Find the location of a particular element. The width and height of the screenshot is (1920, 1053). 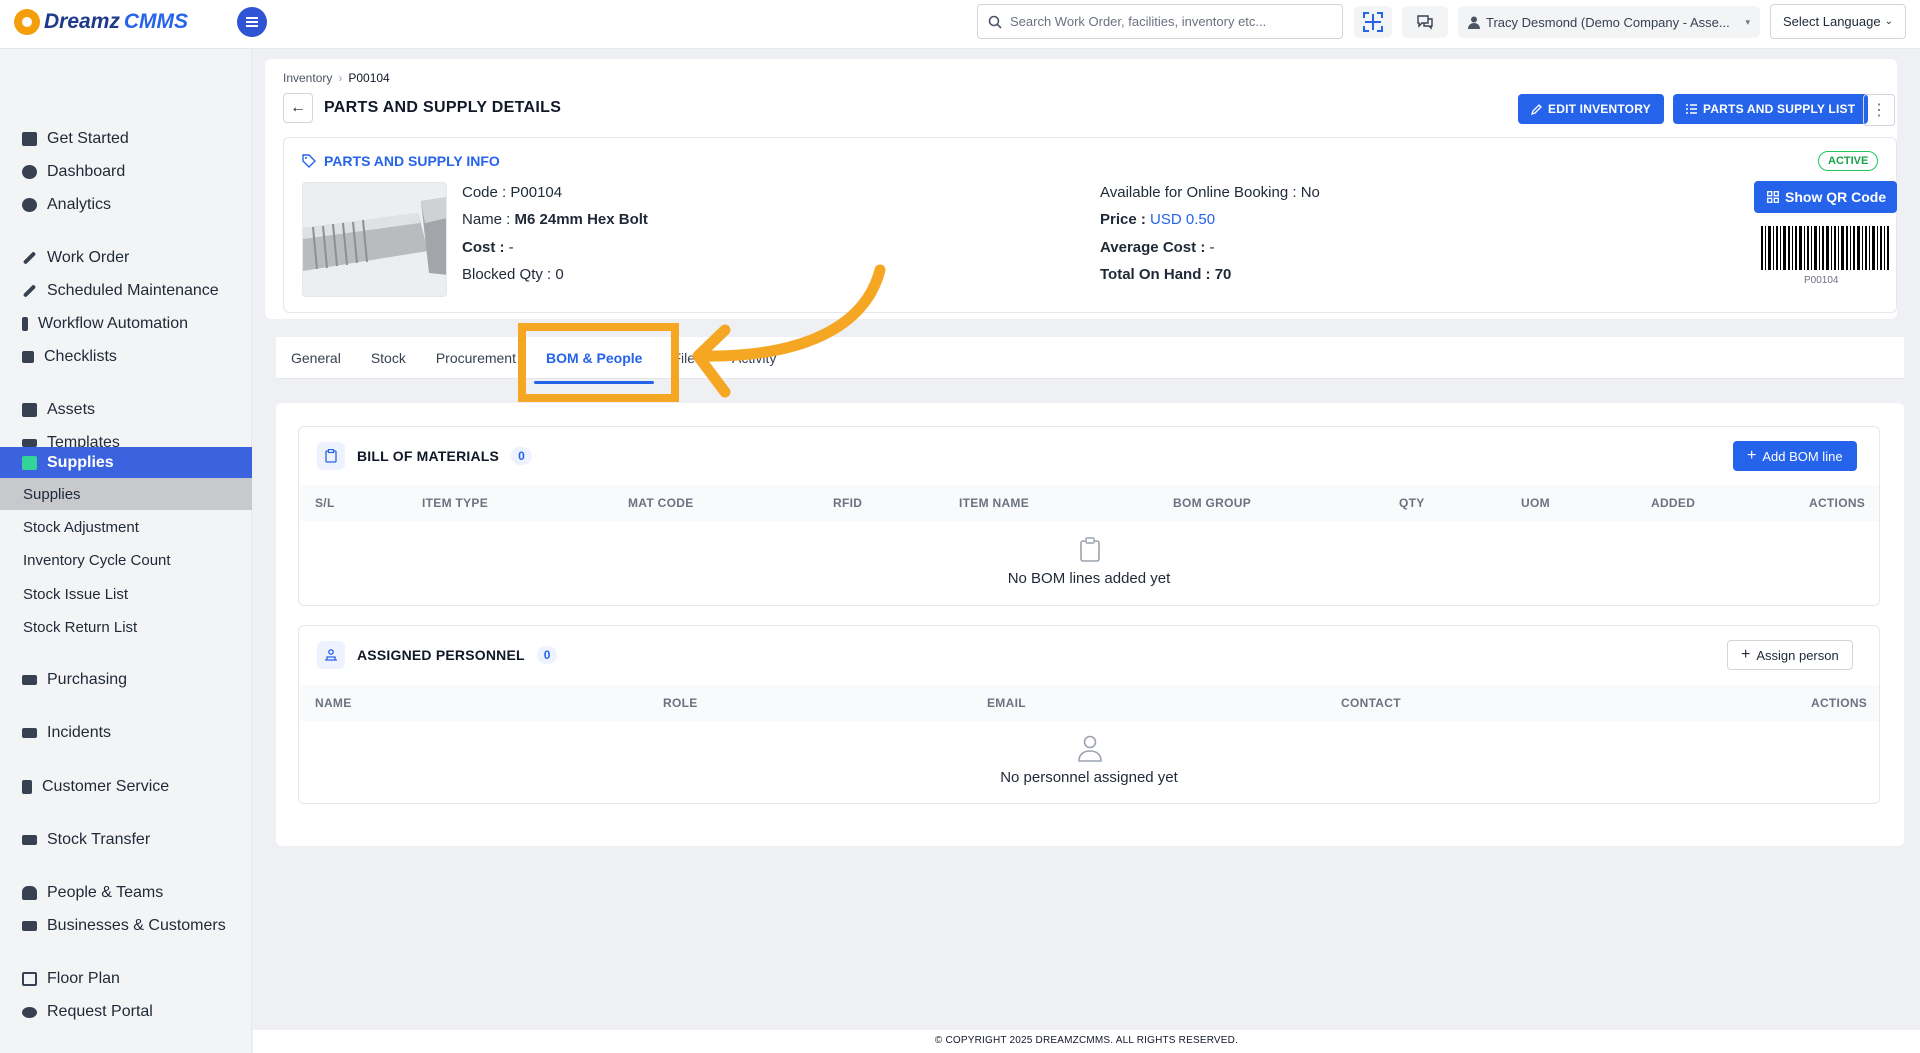

flow-icon is located at coordinates (25, 324).